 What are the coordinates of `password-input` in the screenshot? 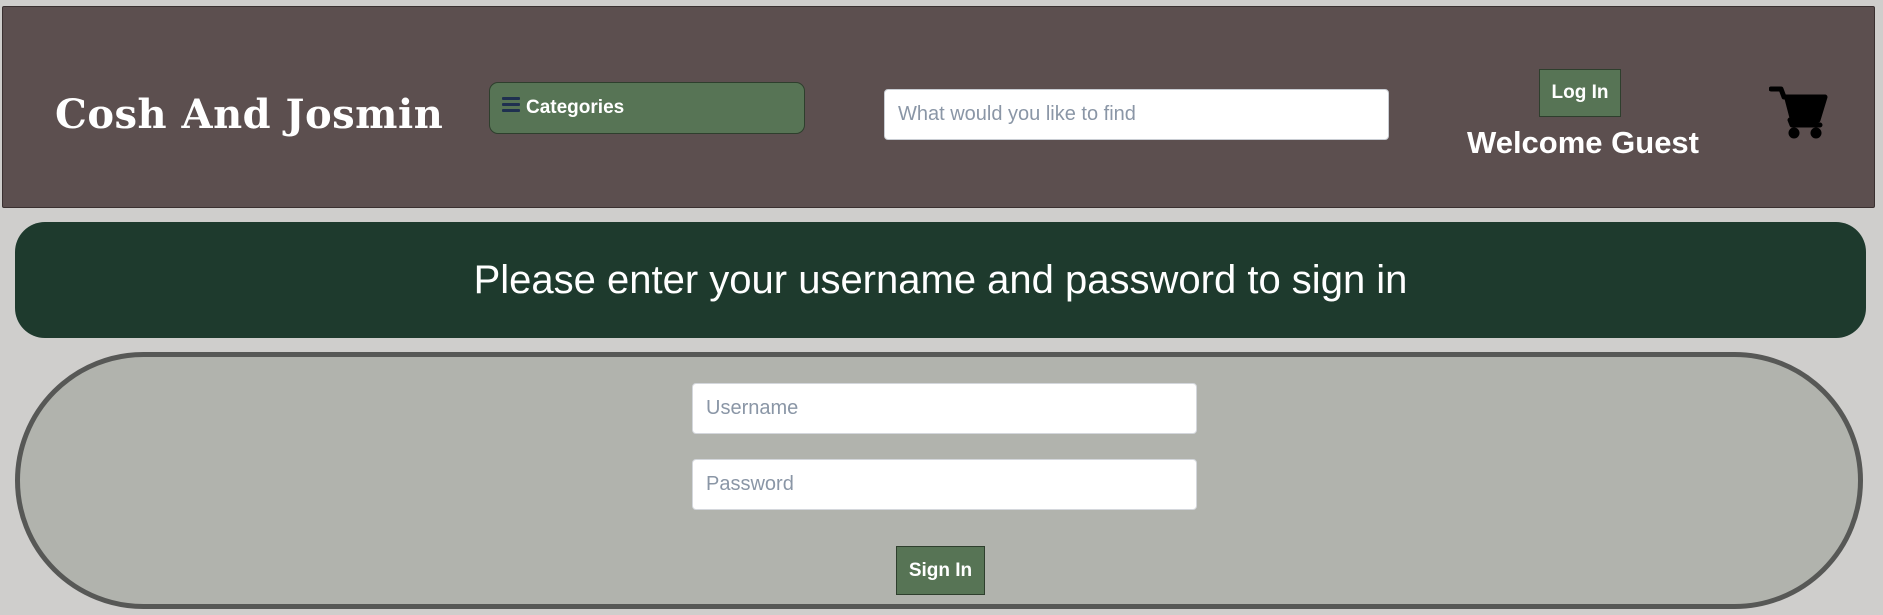 It's located at (944, 484).